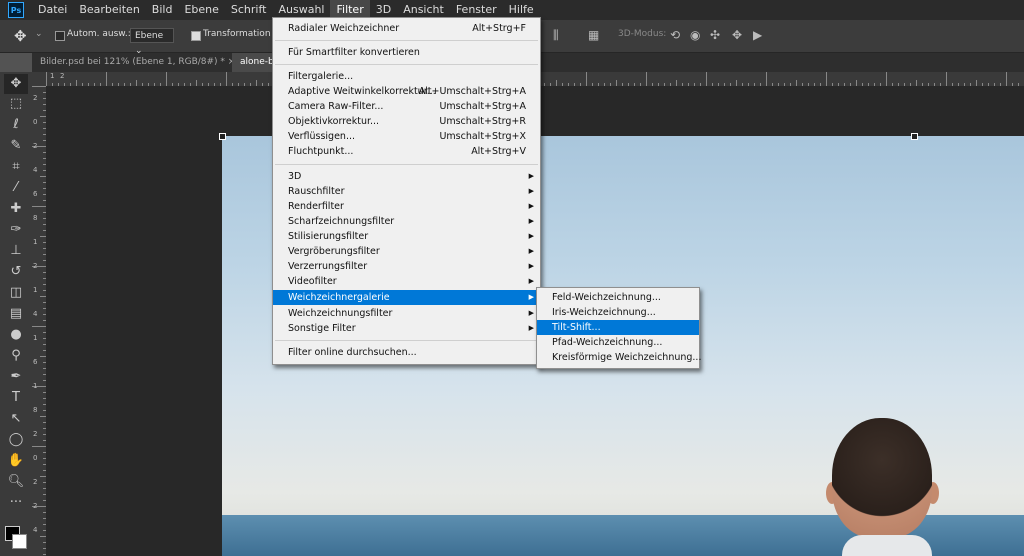  What do you see at coordinates (16, 209) in the screenshot?
I see `healing-brush-tool-icon: ✚` at bounding box center [16, 209].